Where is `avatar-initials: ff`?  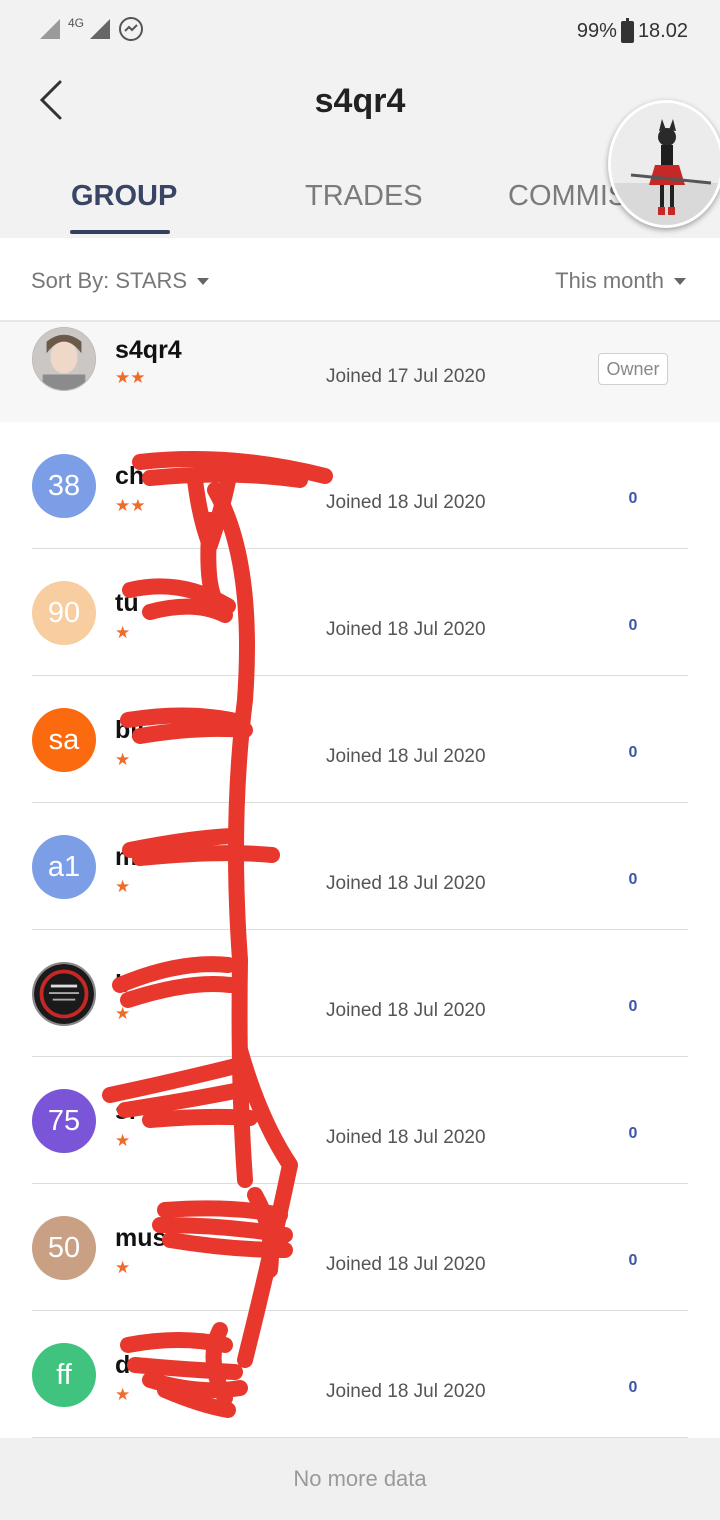
avatar-initials: ff is located at coordinates (64, 1374).